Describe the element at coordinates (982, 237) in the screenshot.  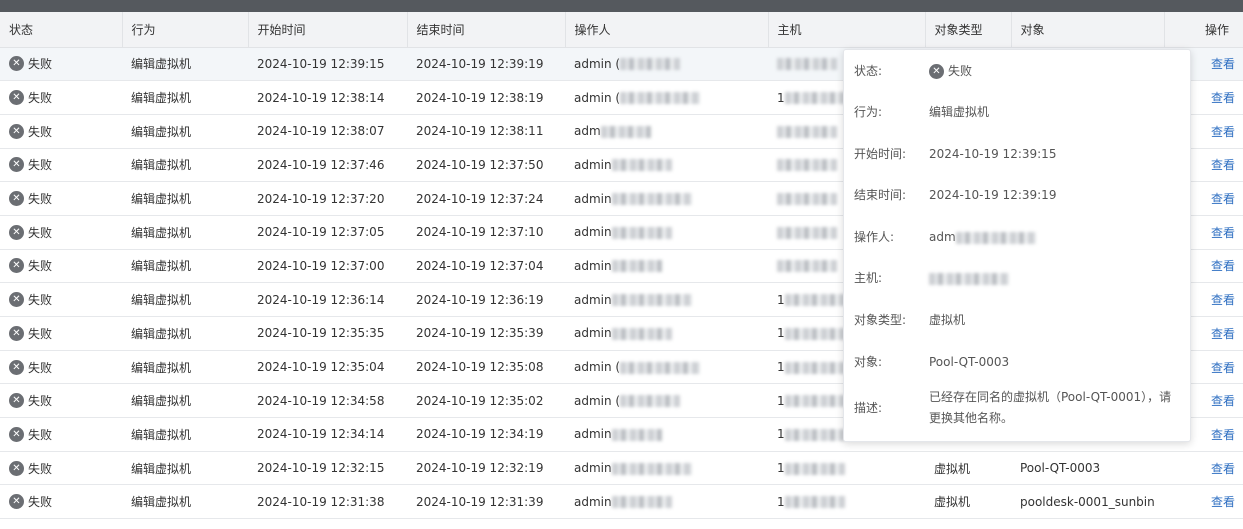
I see `detail-operator-value: adm` at that location.